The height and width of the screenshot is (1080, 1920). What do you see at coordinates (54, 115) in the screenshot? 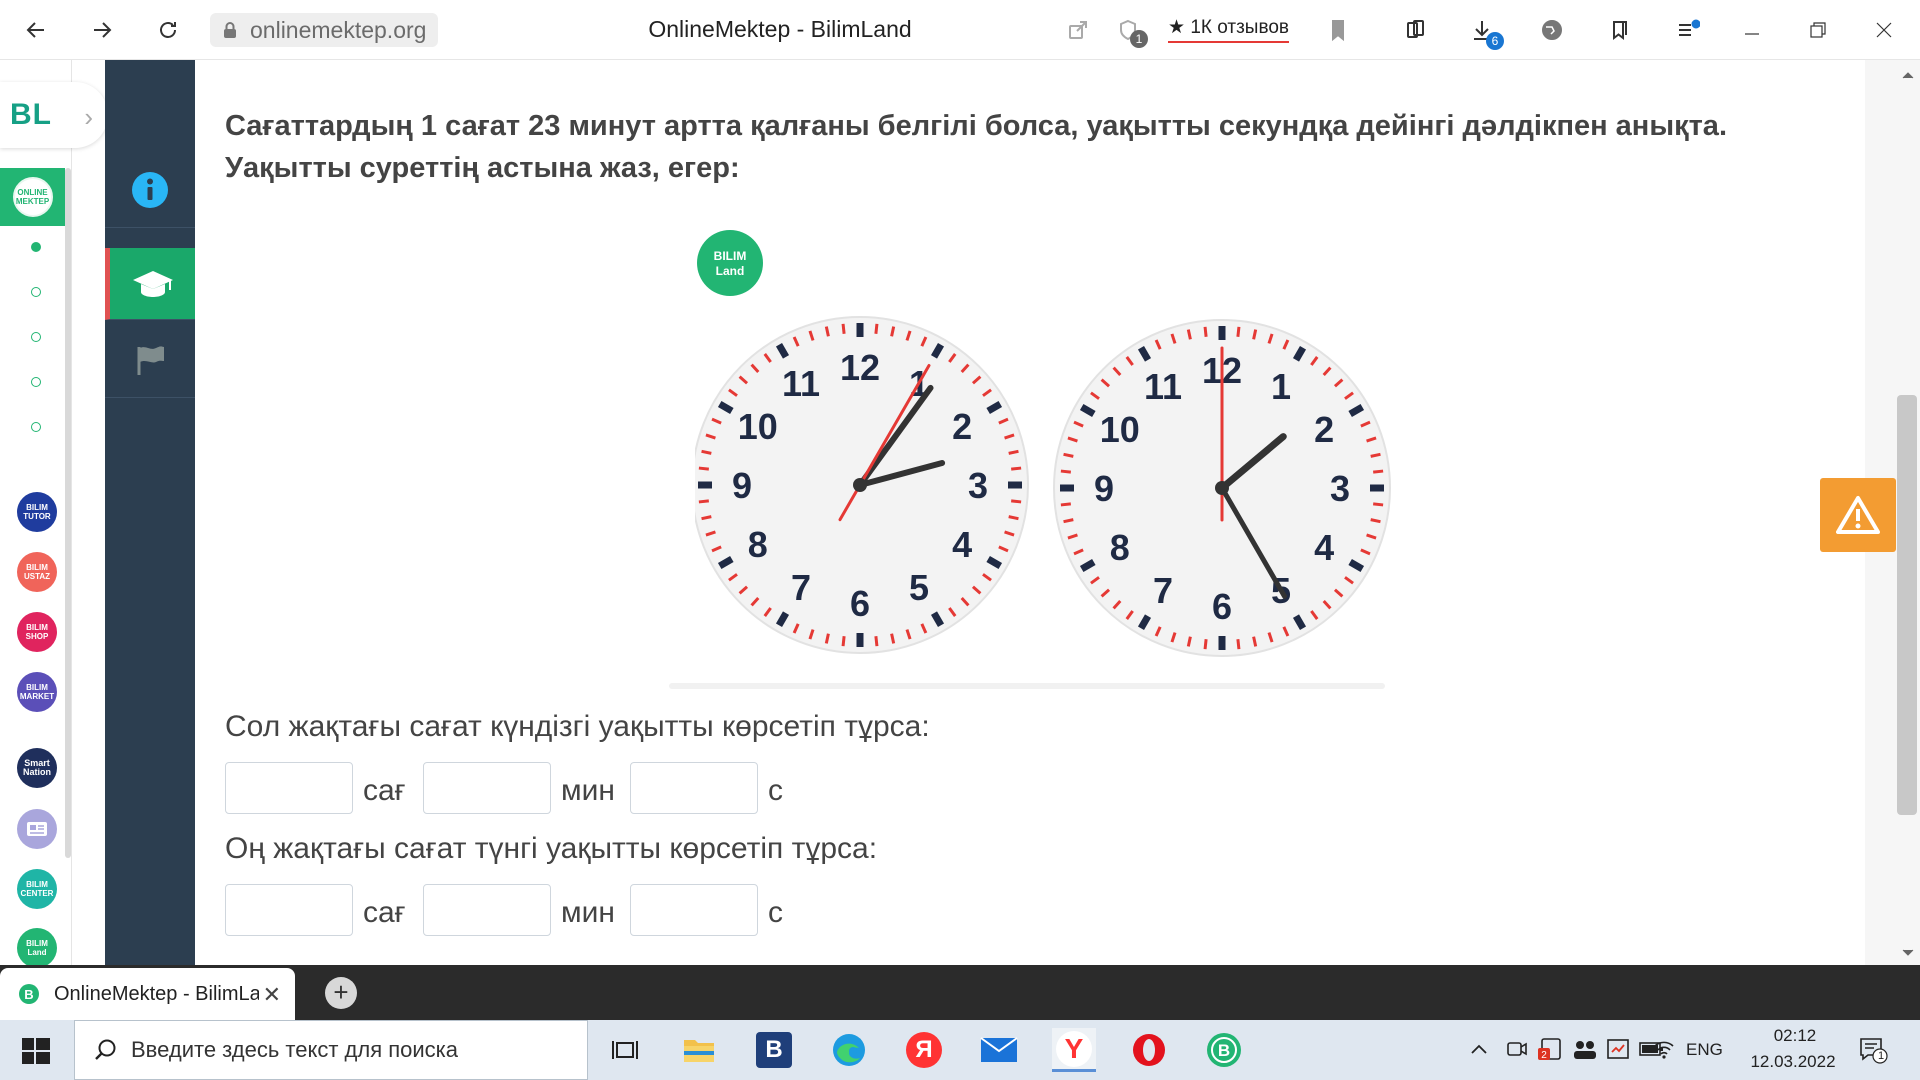
I see `bilimland-logo-tab: BL ›` at bounding box center [54, 115].